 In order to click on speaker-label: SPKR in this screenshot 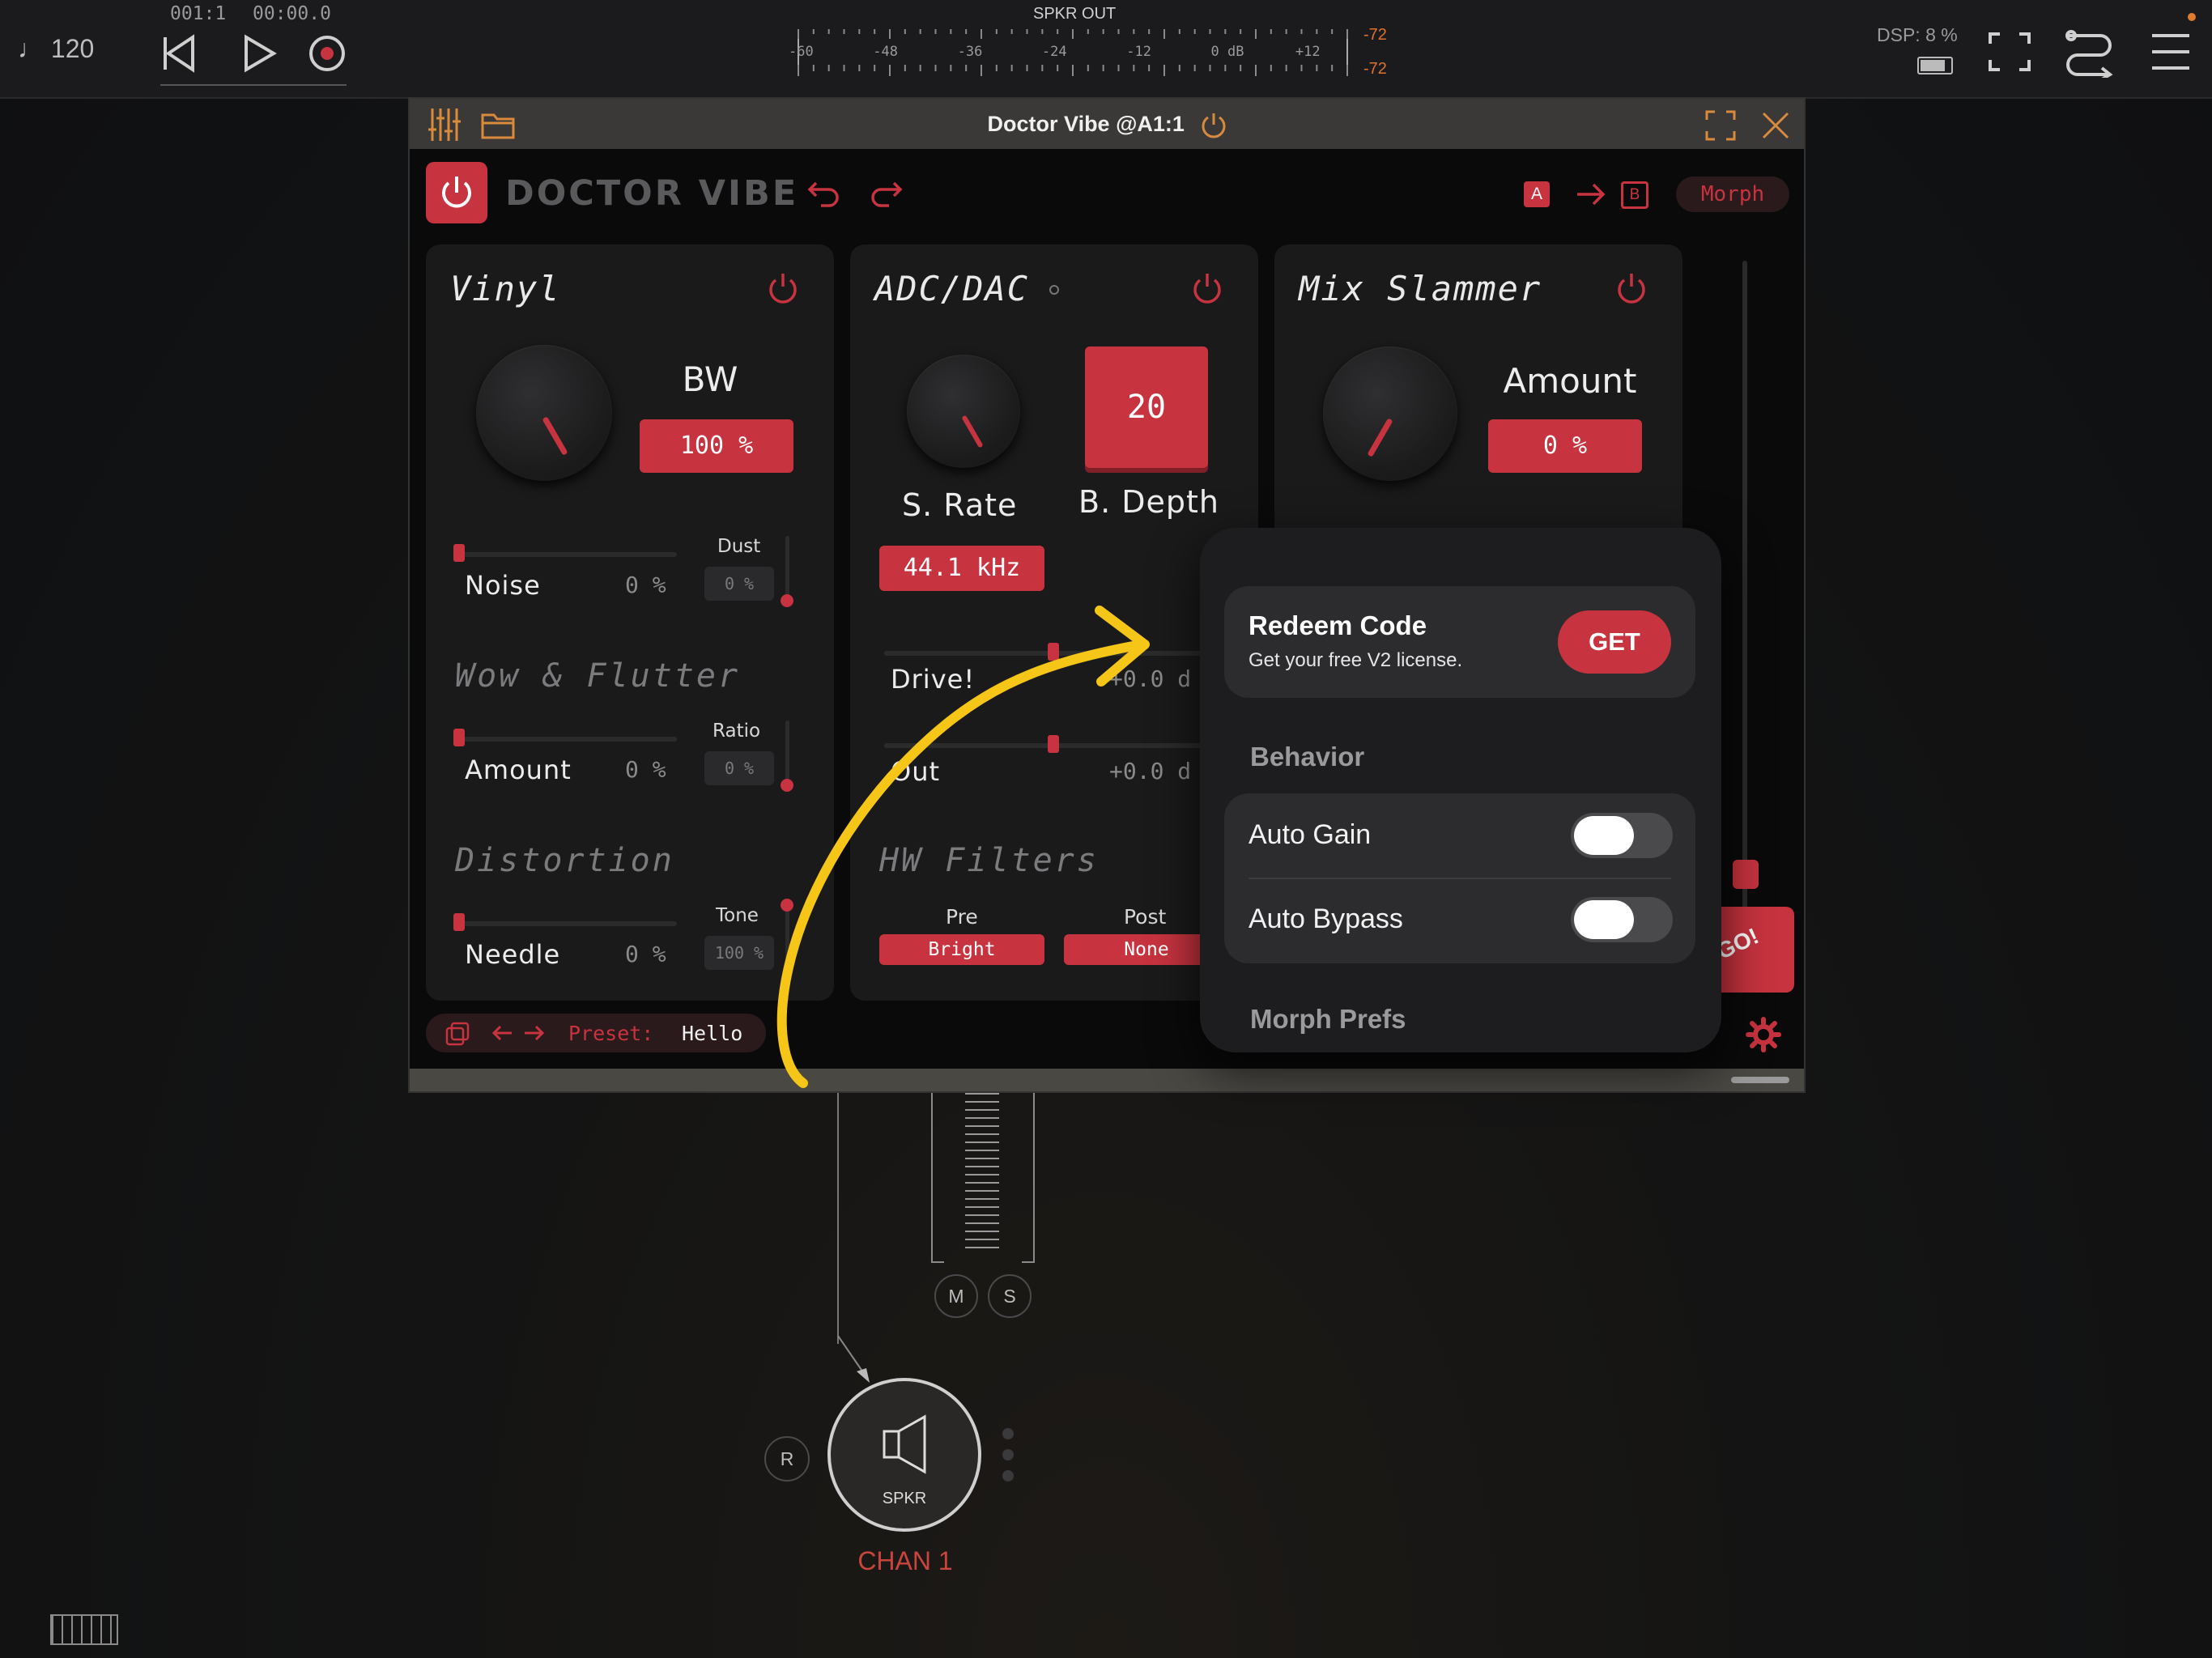, I will do `click(904, 1498)`.